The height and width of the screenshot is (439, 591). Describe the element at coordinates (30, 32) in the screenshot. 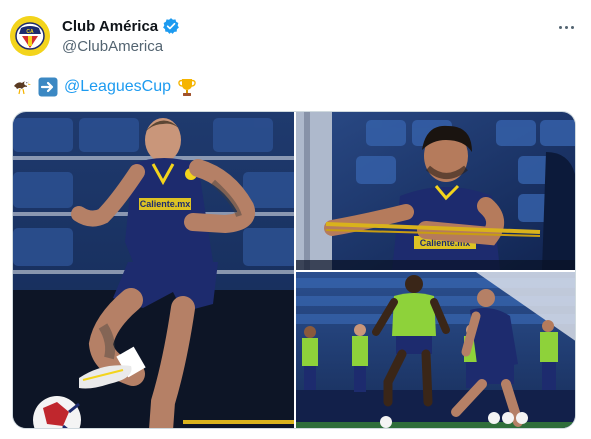

I see `svg-text: CA` at that location.